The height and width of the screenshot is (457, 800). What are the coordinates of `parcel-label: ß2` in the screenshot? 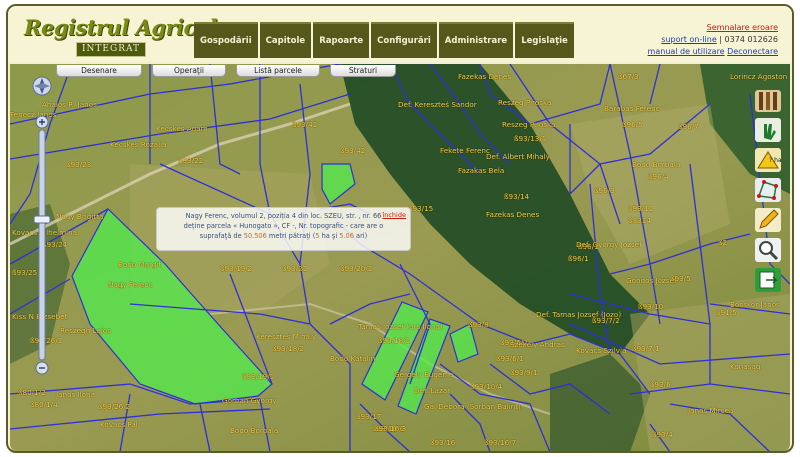 It's located at (723, 242).